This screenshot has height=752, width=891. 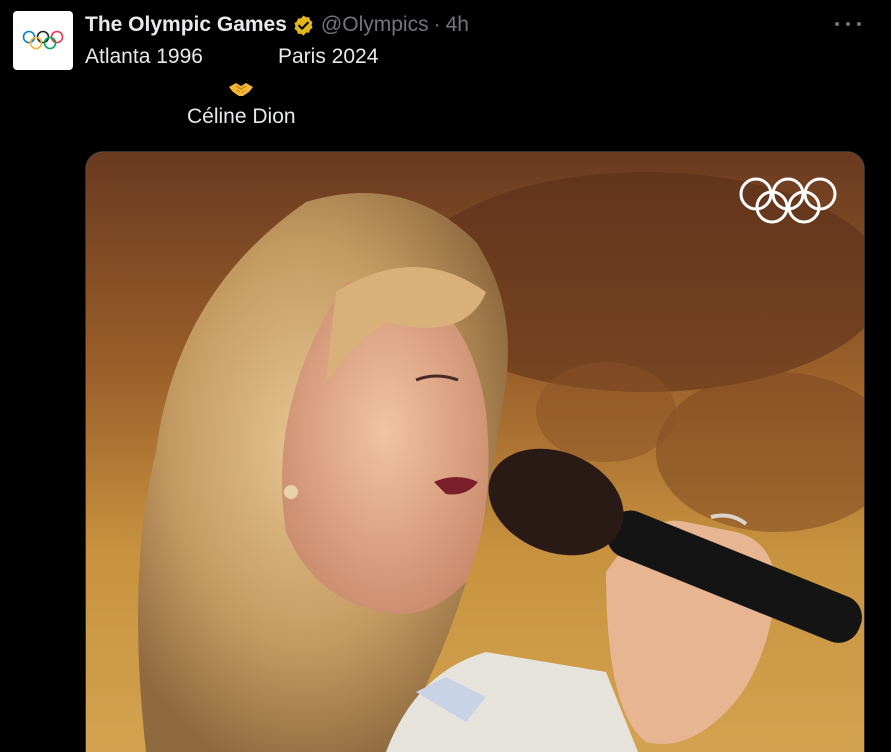 I want to click on author-name: The Olympic Games, so click(x=186, y=25).